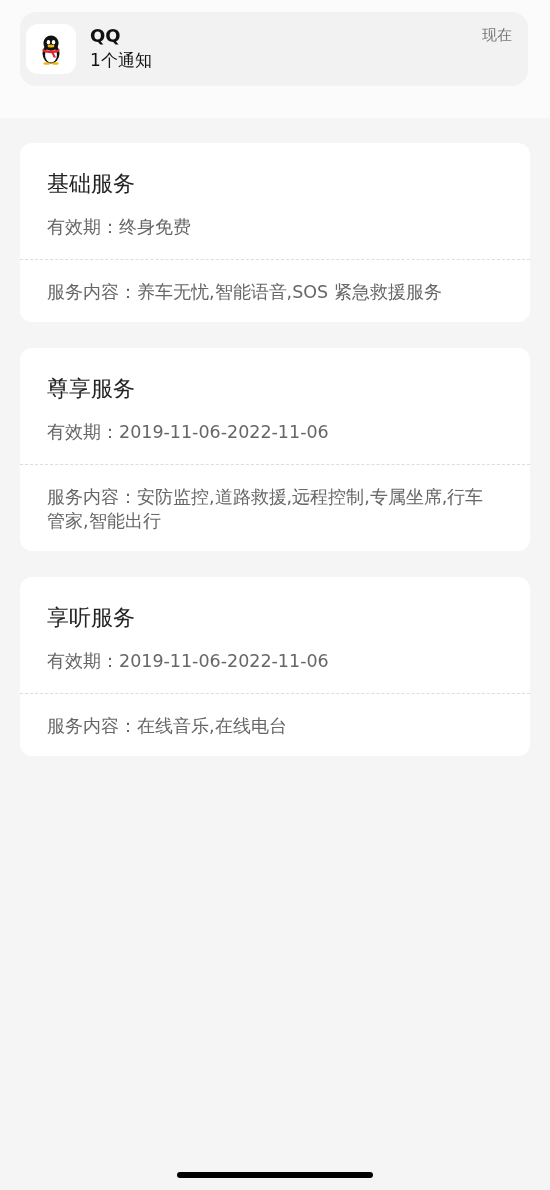 This screenshot has width=550, height=1190. What do you see at coordinates (106, 36) in the screenshot?
I see `app-name: QQ` at bounding box center [106, 36].